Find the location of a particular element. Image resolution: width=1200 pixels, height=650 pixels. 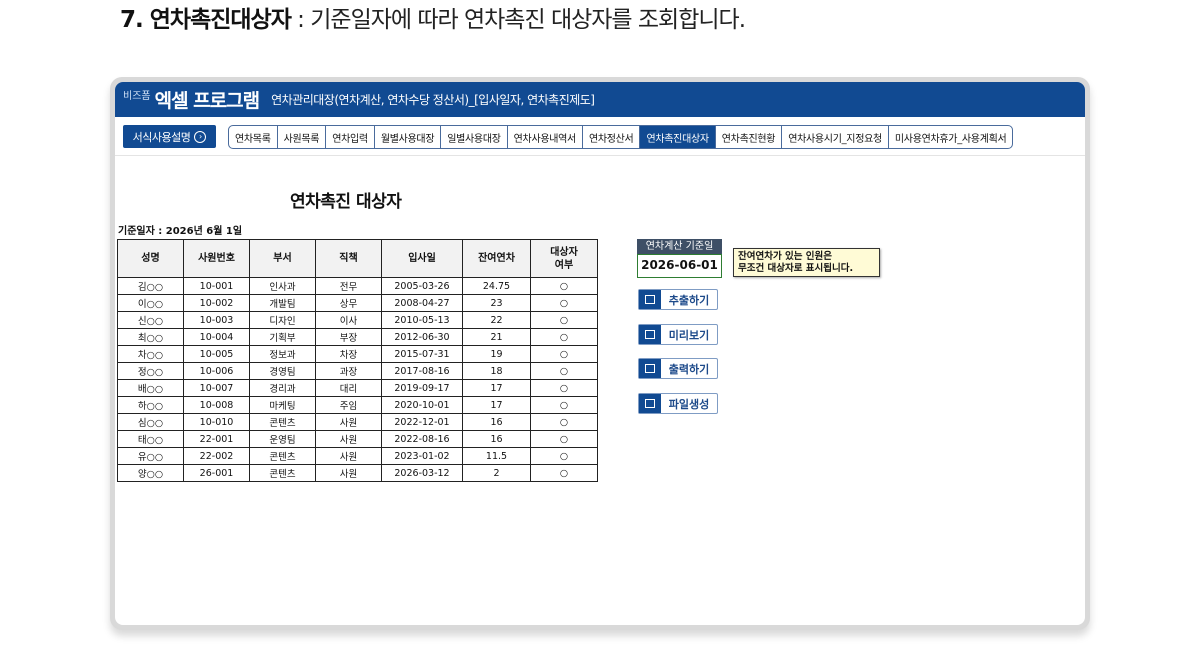

copy-icon is located at coordinates (650, 299).